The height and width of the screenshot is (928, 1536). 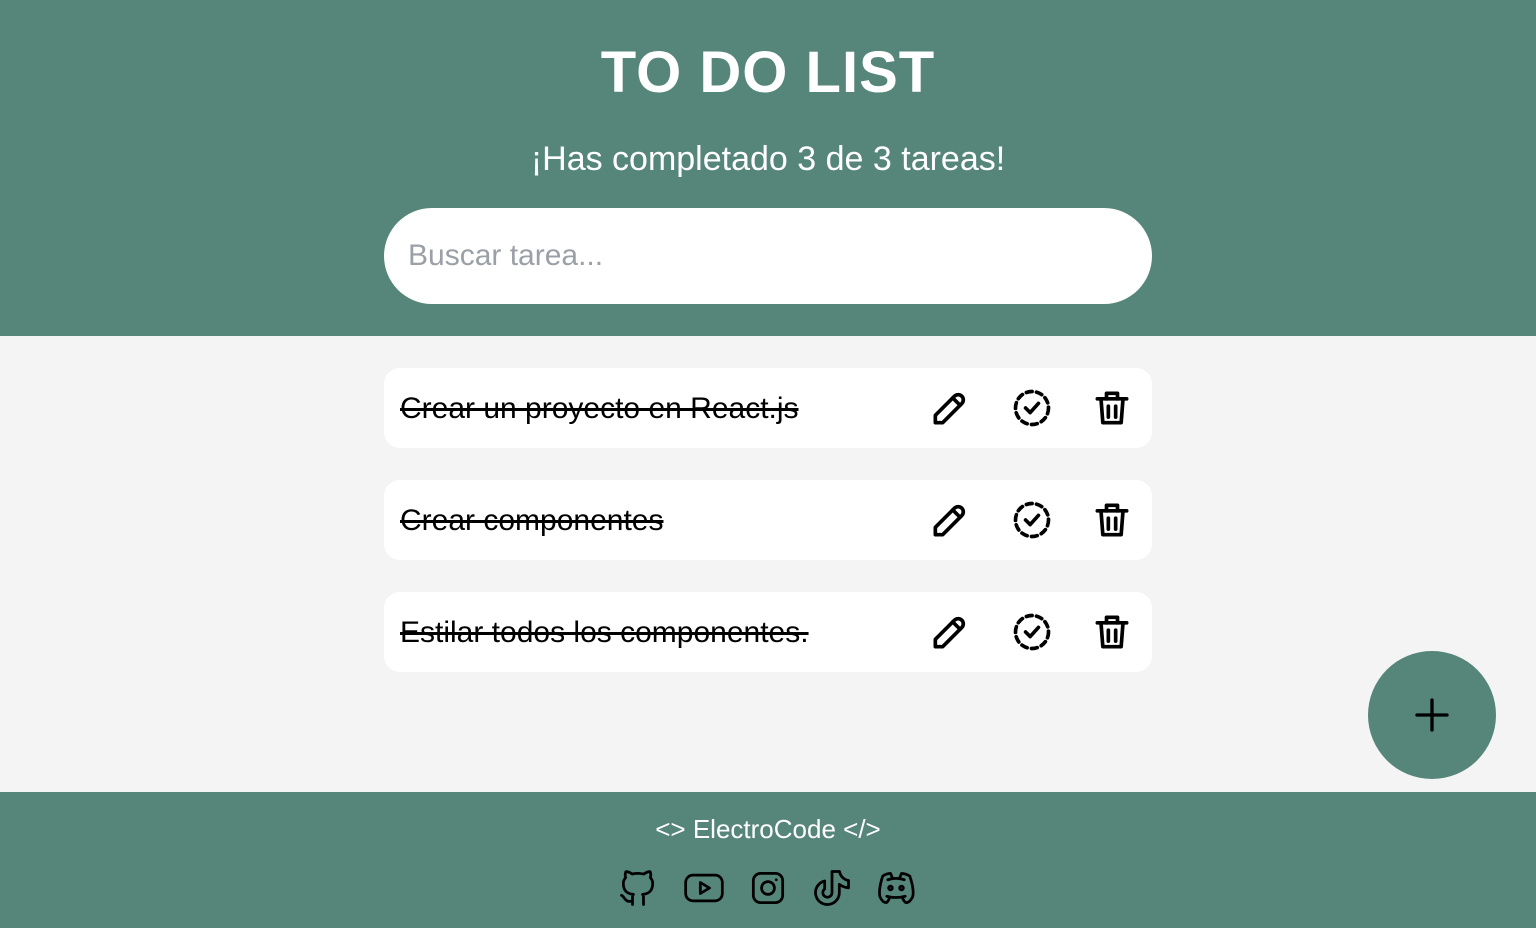 I want to click on footer-brand: <> ElectroCode </>, so click(x=768, y=829).